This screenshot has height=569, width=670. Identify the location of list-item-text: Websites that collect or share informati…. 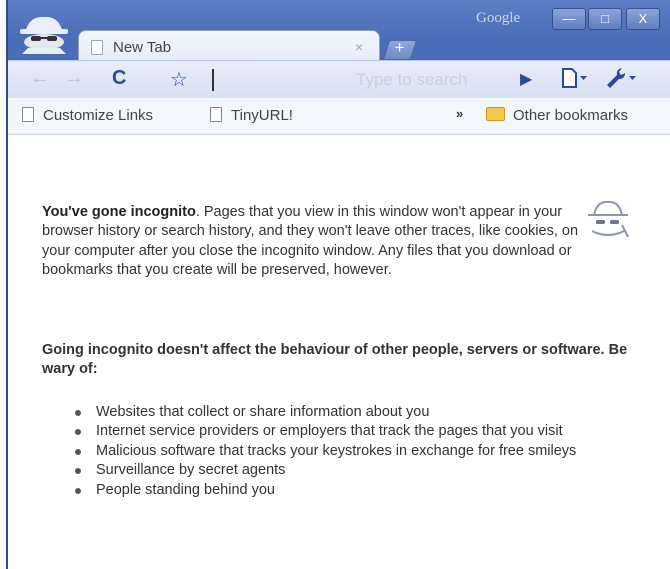
(263, 412).